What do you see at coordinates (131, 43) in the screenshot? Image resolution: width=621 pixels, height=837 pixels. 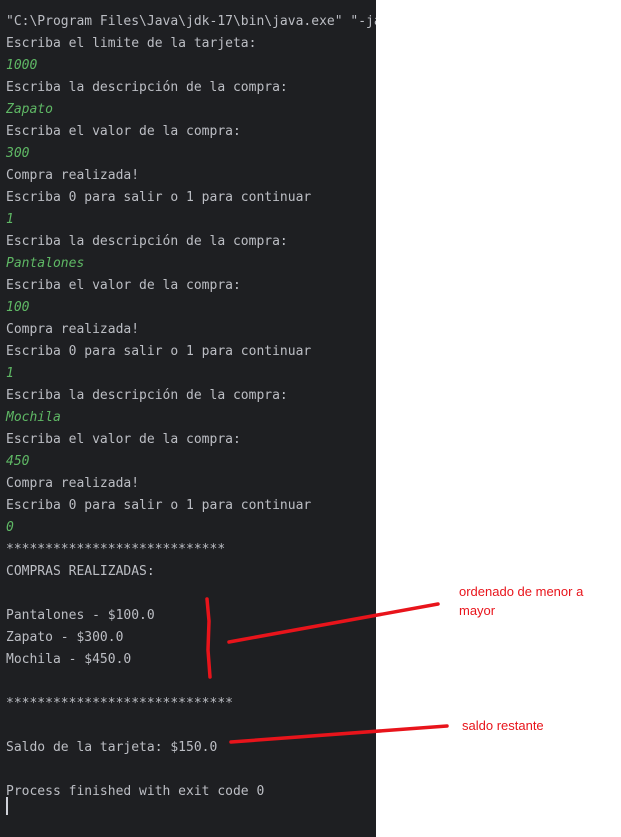 I see `console-output-line: Escriba el limite de la tarjeta:` at bounding box center [131, 43].